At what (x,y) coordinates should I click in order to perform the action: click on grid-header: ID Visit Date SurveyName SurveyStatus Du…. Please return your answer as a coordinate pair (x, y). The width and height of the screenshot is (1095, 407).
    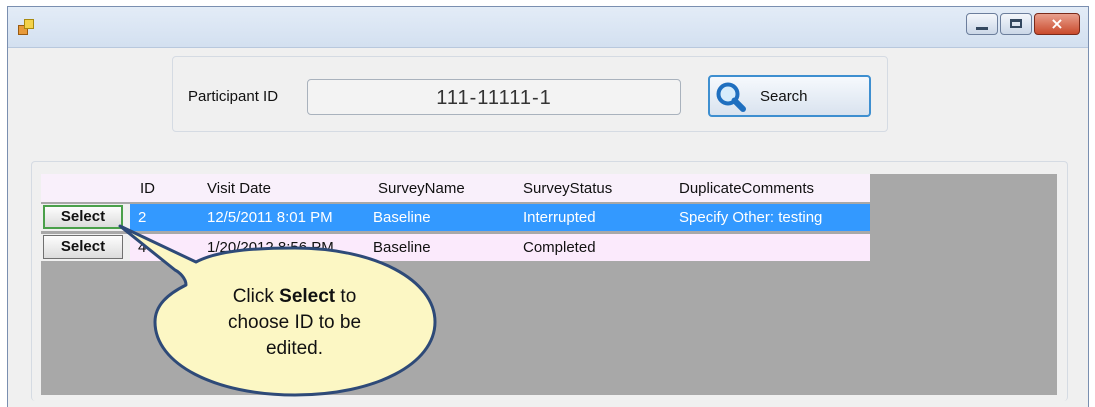
    Looking at the image, I should click on (455, 188).